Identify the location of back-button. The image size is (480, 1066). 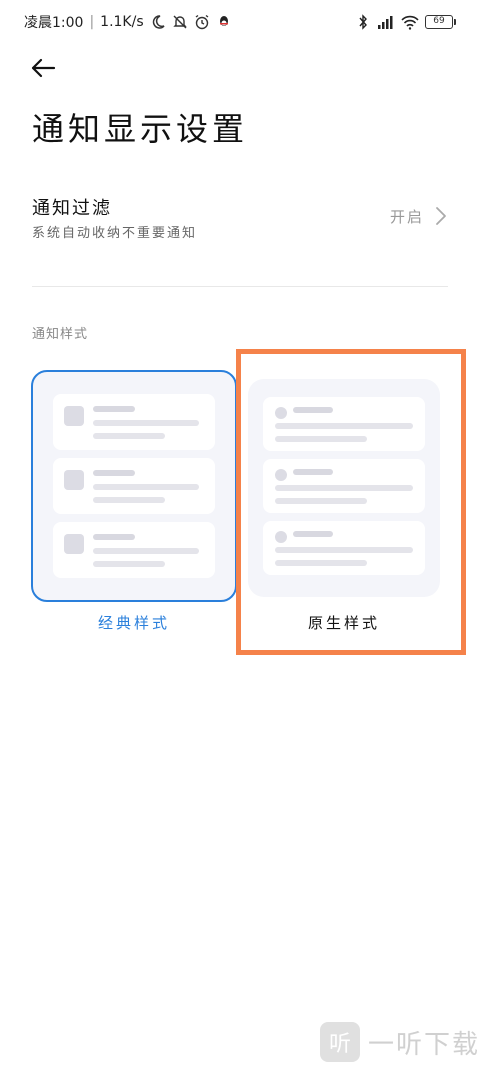
(48, 68).